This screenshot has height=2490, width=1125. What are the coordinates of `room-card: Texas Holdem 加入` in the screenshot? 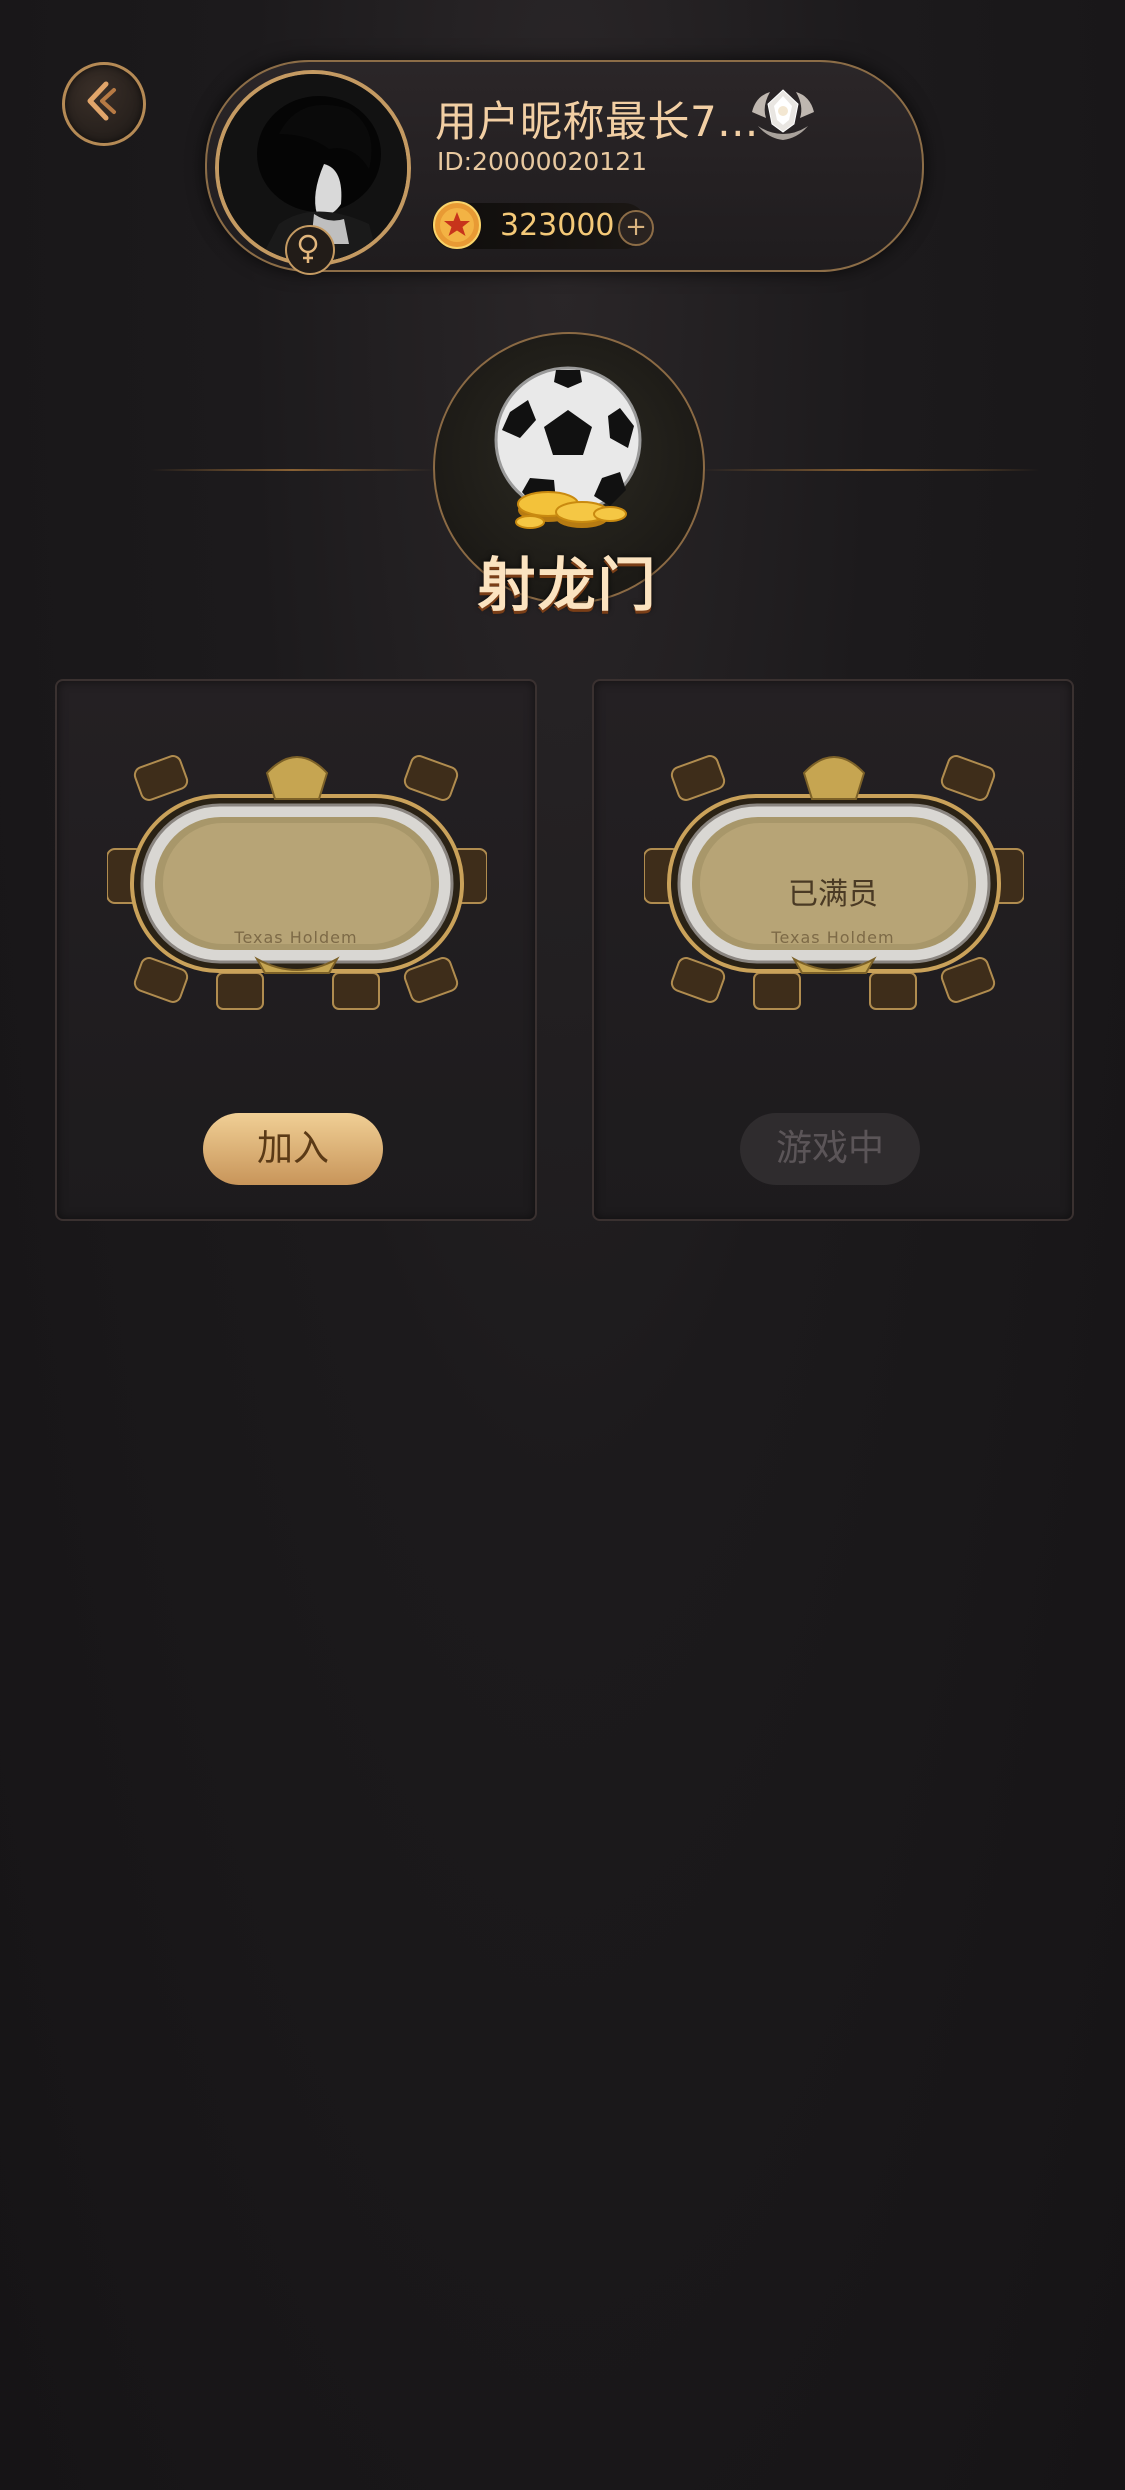 It's located at (296, 950).